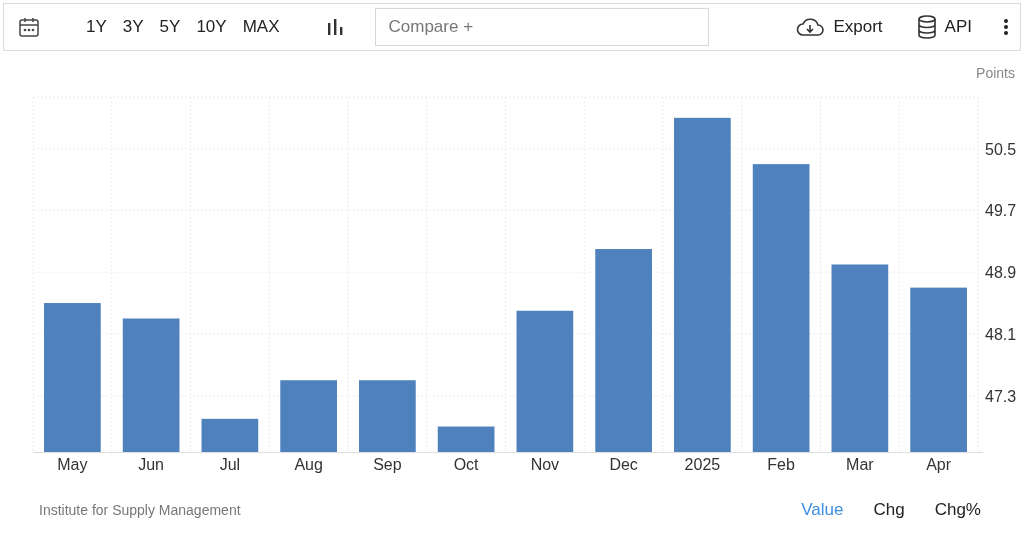 Image resolution: width=1024 pixels, height=548 pixels. What do you see at coordinates (387, 464) in the screenshot?
I see `x-tick-label: Sep` at bounding box center [387, 464].